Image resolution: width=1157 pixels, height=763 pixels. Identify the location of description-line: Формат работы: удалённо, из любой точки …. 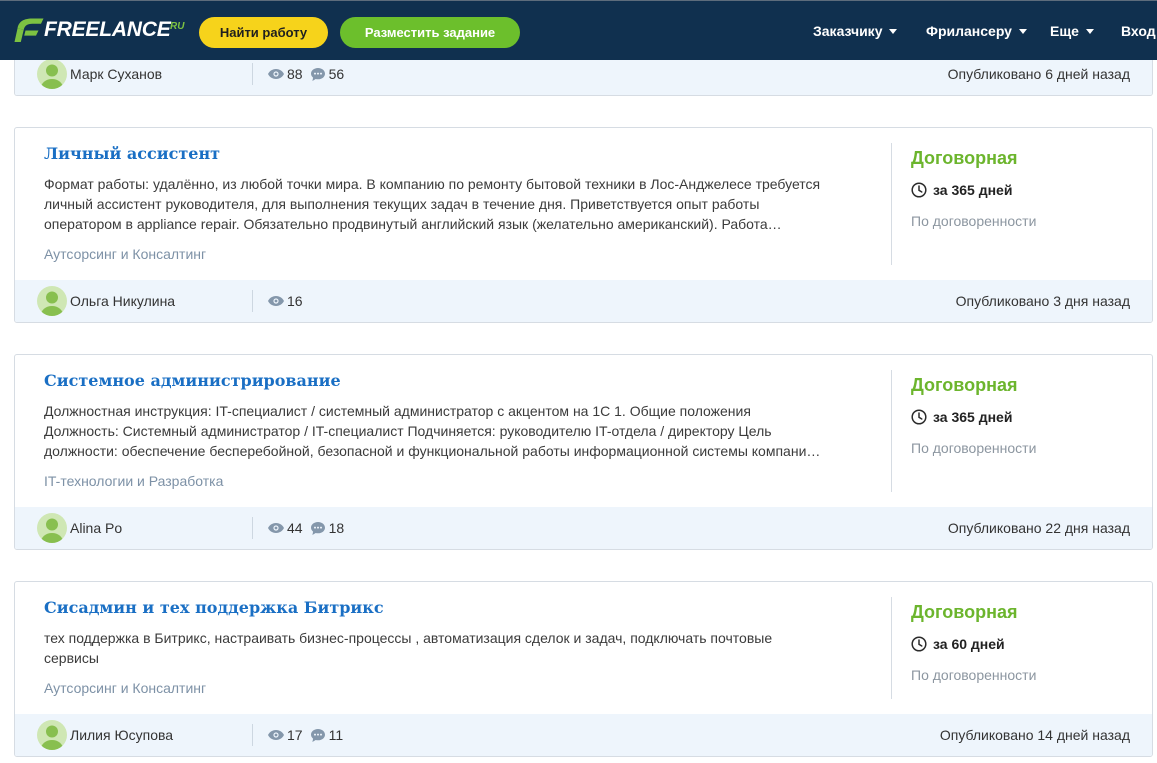
(432, 184).